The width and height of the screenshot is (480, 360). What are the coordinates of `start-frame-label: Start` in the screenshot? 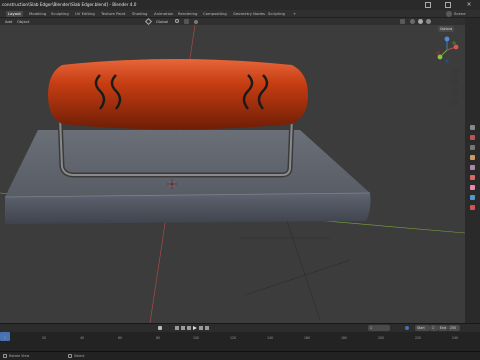 It's located at (422, 328).